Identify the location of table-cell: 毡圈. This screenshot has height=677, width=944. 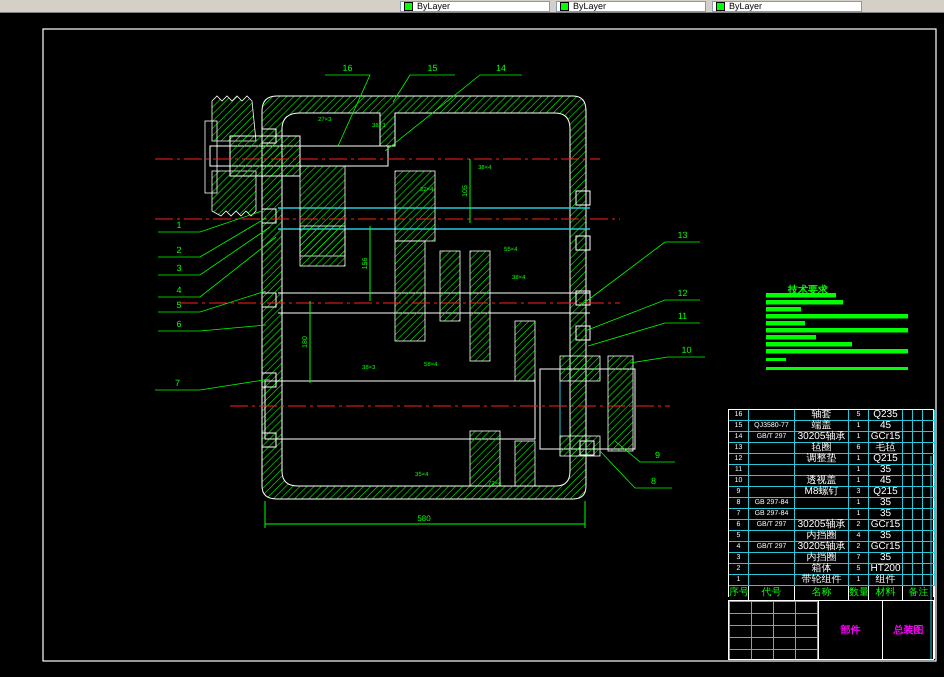
(822, 448).